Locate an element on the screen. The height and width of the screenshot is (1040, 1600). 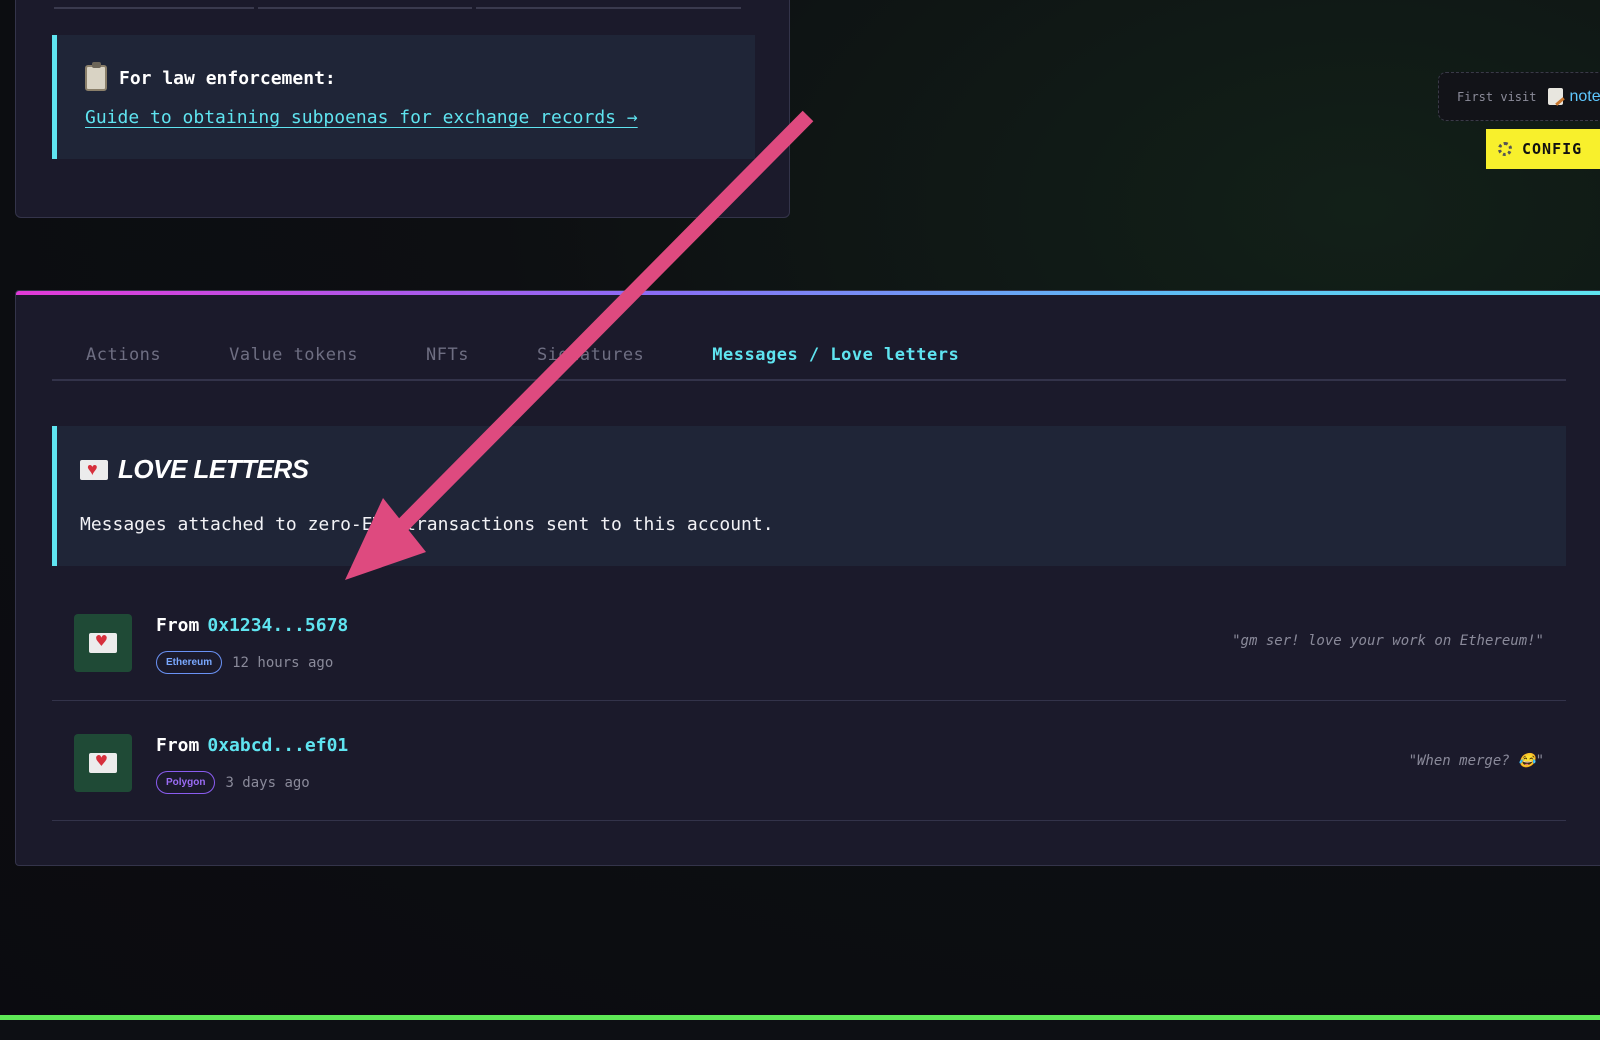
note-link: note is located at coordinates (1574, 97).